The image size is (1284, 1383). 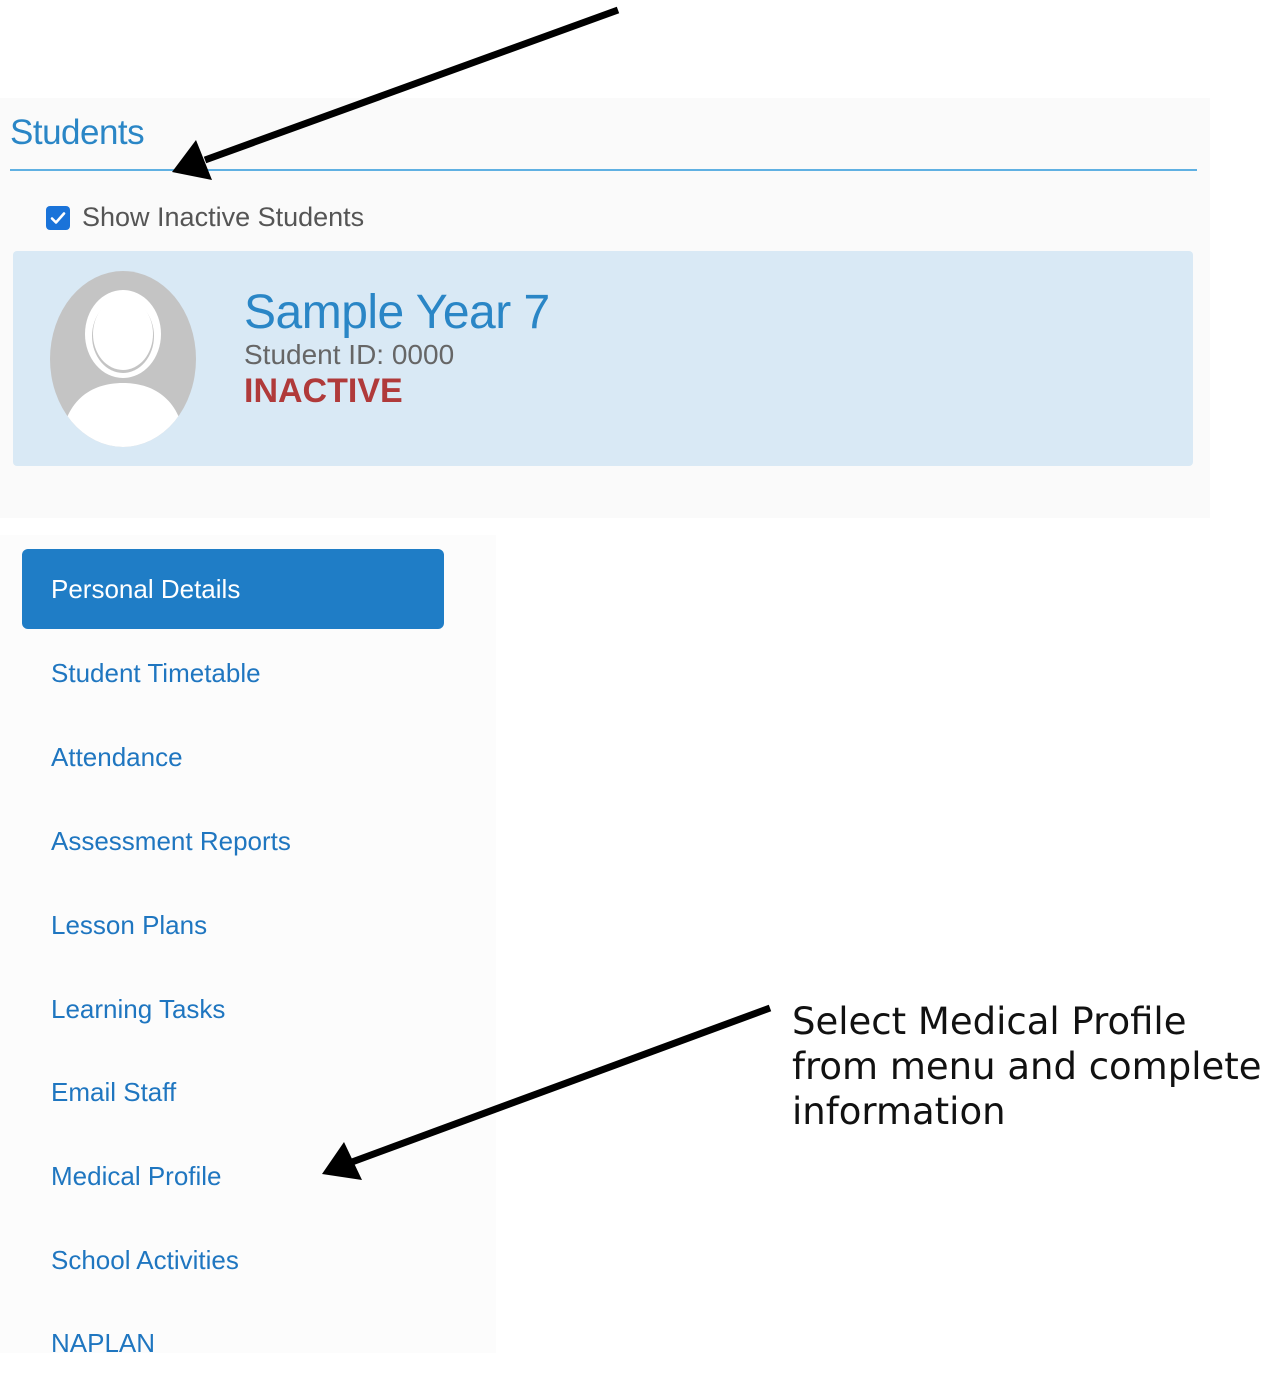 What do you see at coordinates (547, 1092) in the screenshot?
I see `arrow-to-medical-profile-icon` at bounding box center [547, 1092].